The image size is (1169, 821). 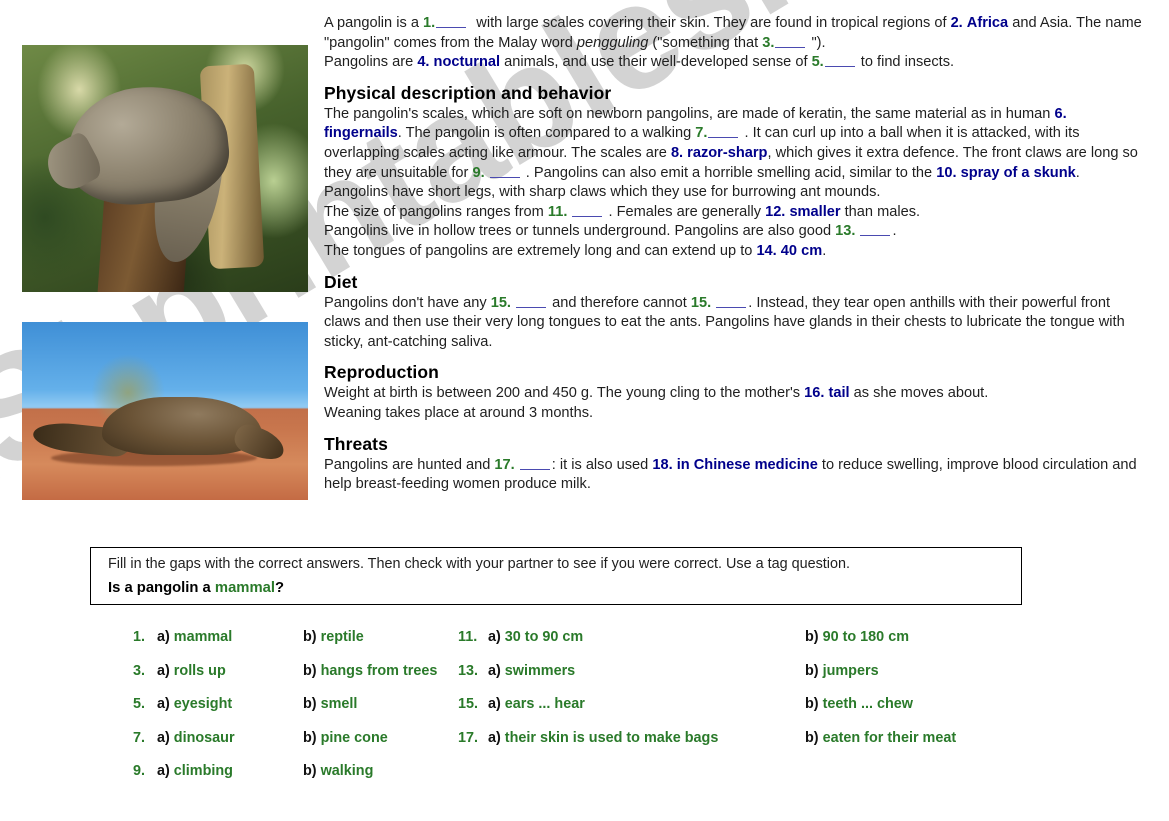 I want to click on answer-qnum-5: 5., so click(x=139, y=704).